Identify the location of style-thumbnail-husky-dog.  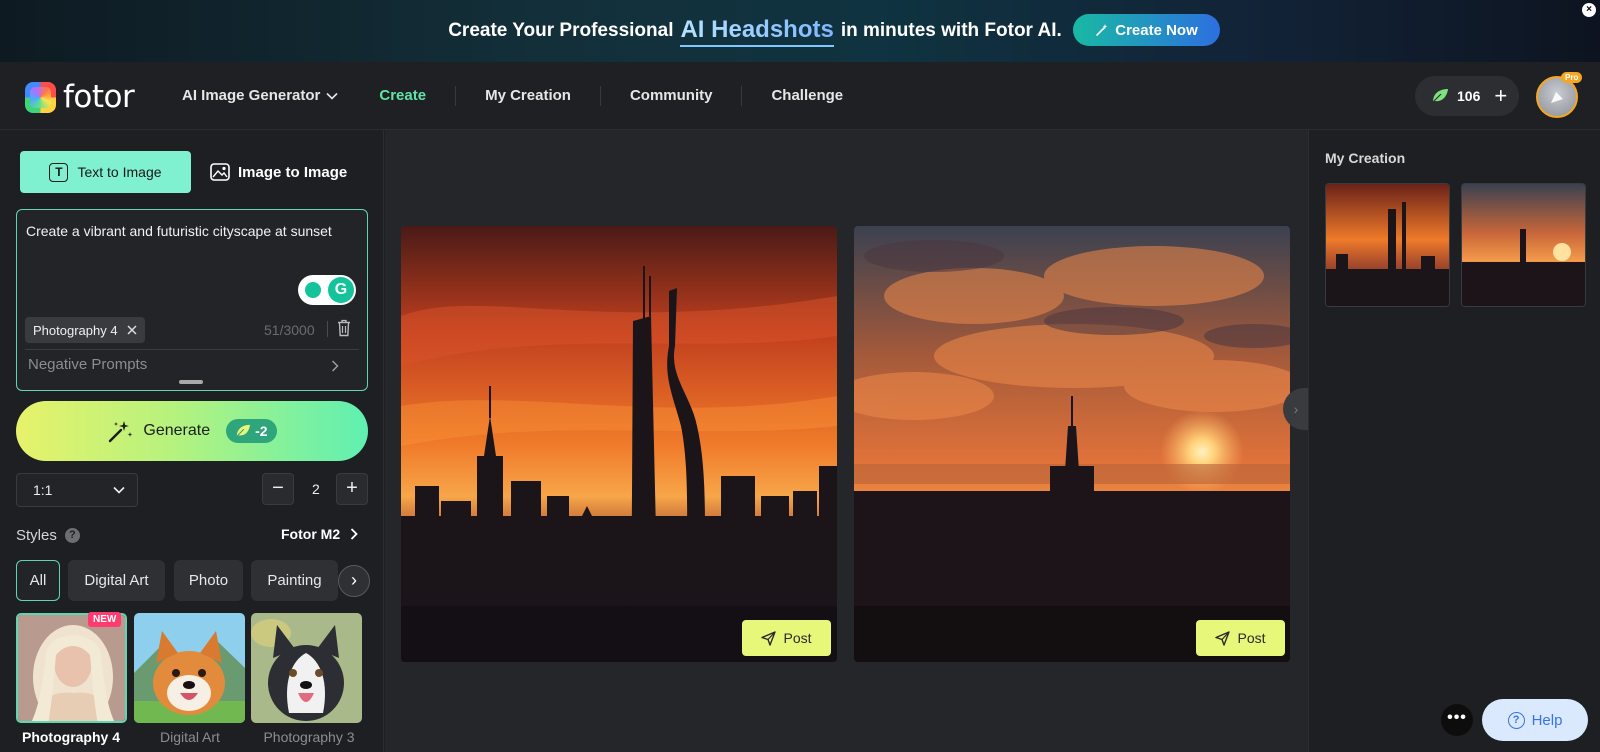
(306, 668).